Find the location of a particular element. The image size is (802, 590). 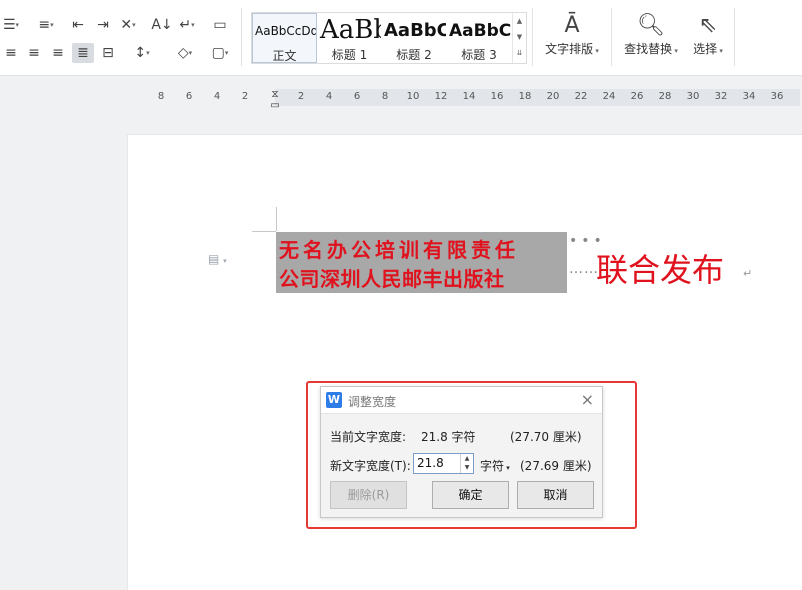

current-width-label: 当前文字宽度: is located at coordinates (368, 437).